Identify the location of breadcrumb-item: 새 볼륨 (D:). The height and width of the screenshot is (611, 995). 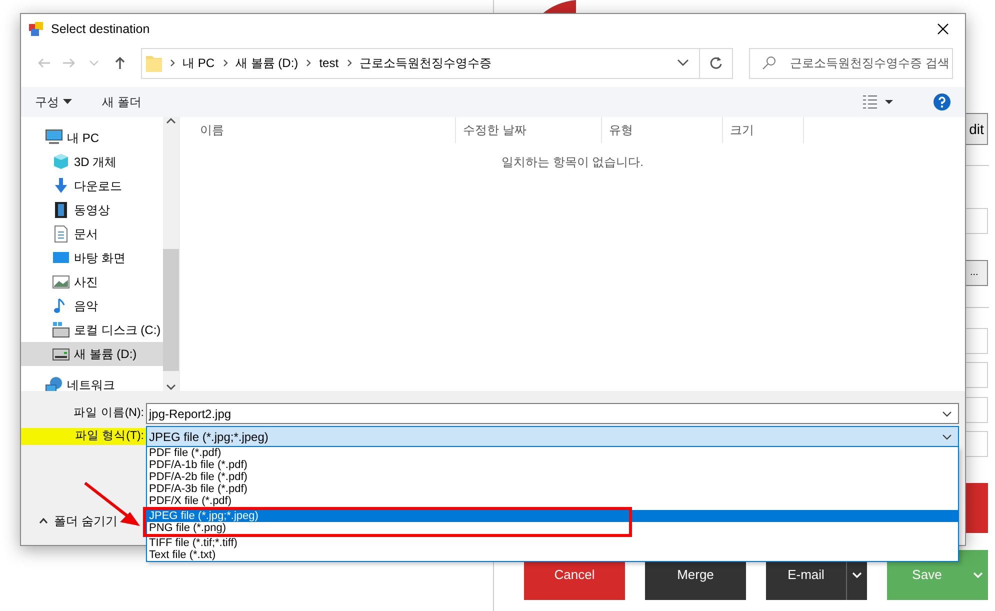
(267, 63).